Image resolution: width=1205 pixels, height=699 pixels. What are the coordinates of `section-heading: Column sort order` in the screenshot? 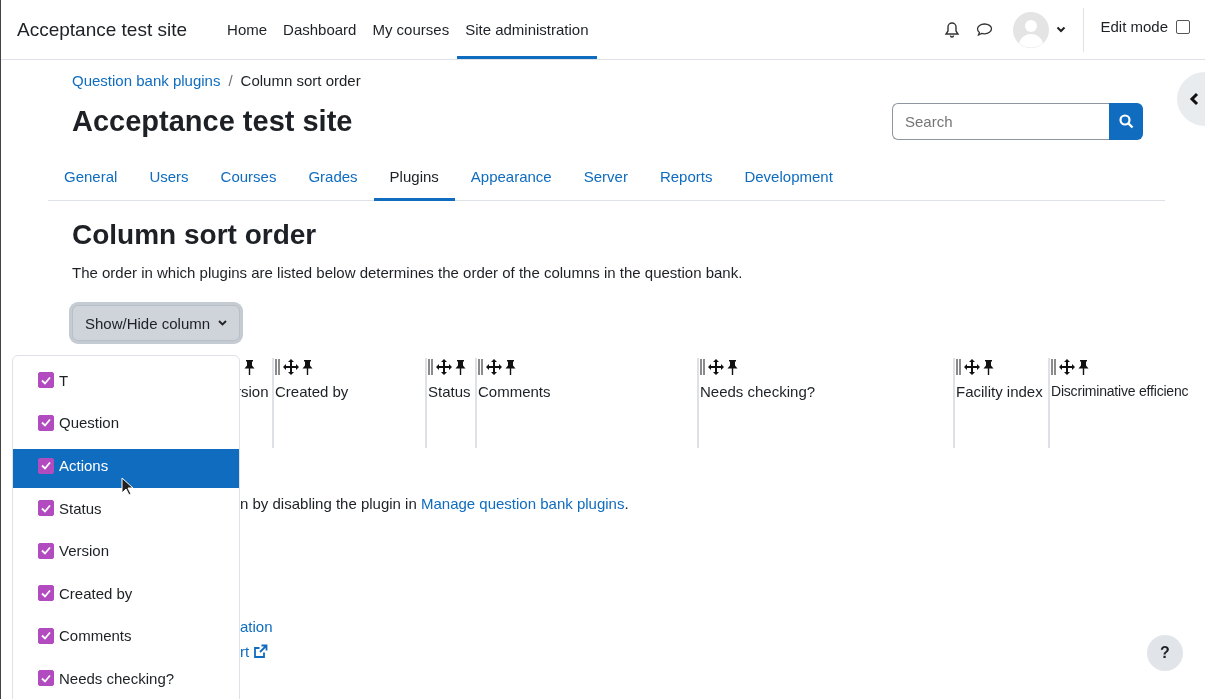 It's located at (195, 235).